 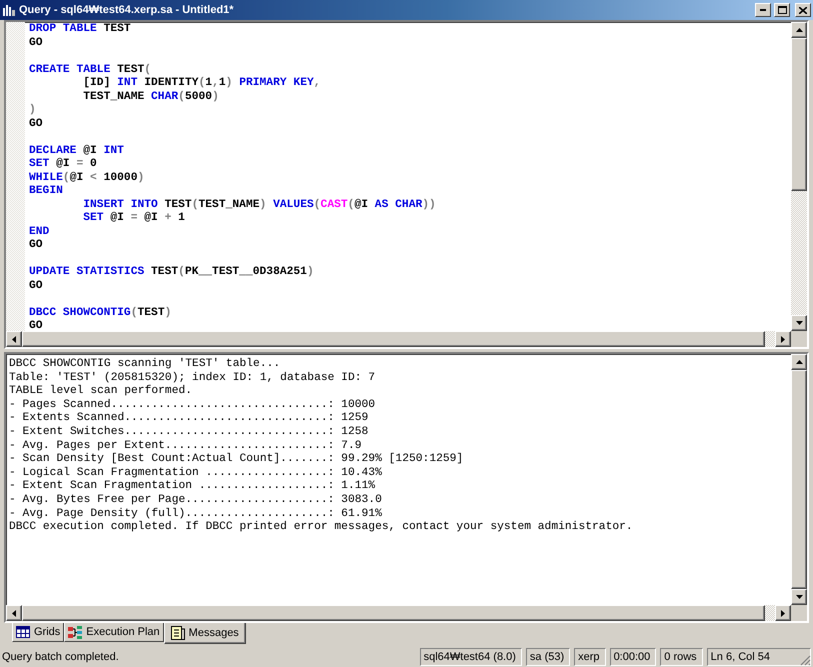 What do you see at coordinates (195, 473) in the screenshot?
I see `message-line: - Logical Scan Fragmentation ..................: 10.43%` at bounding box center [195, 473].